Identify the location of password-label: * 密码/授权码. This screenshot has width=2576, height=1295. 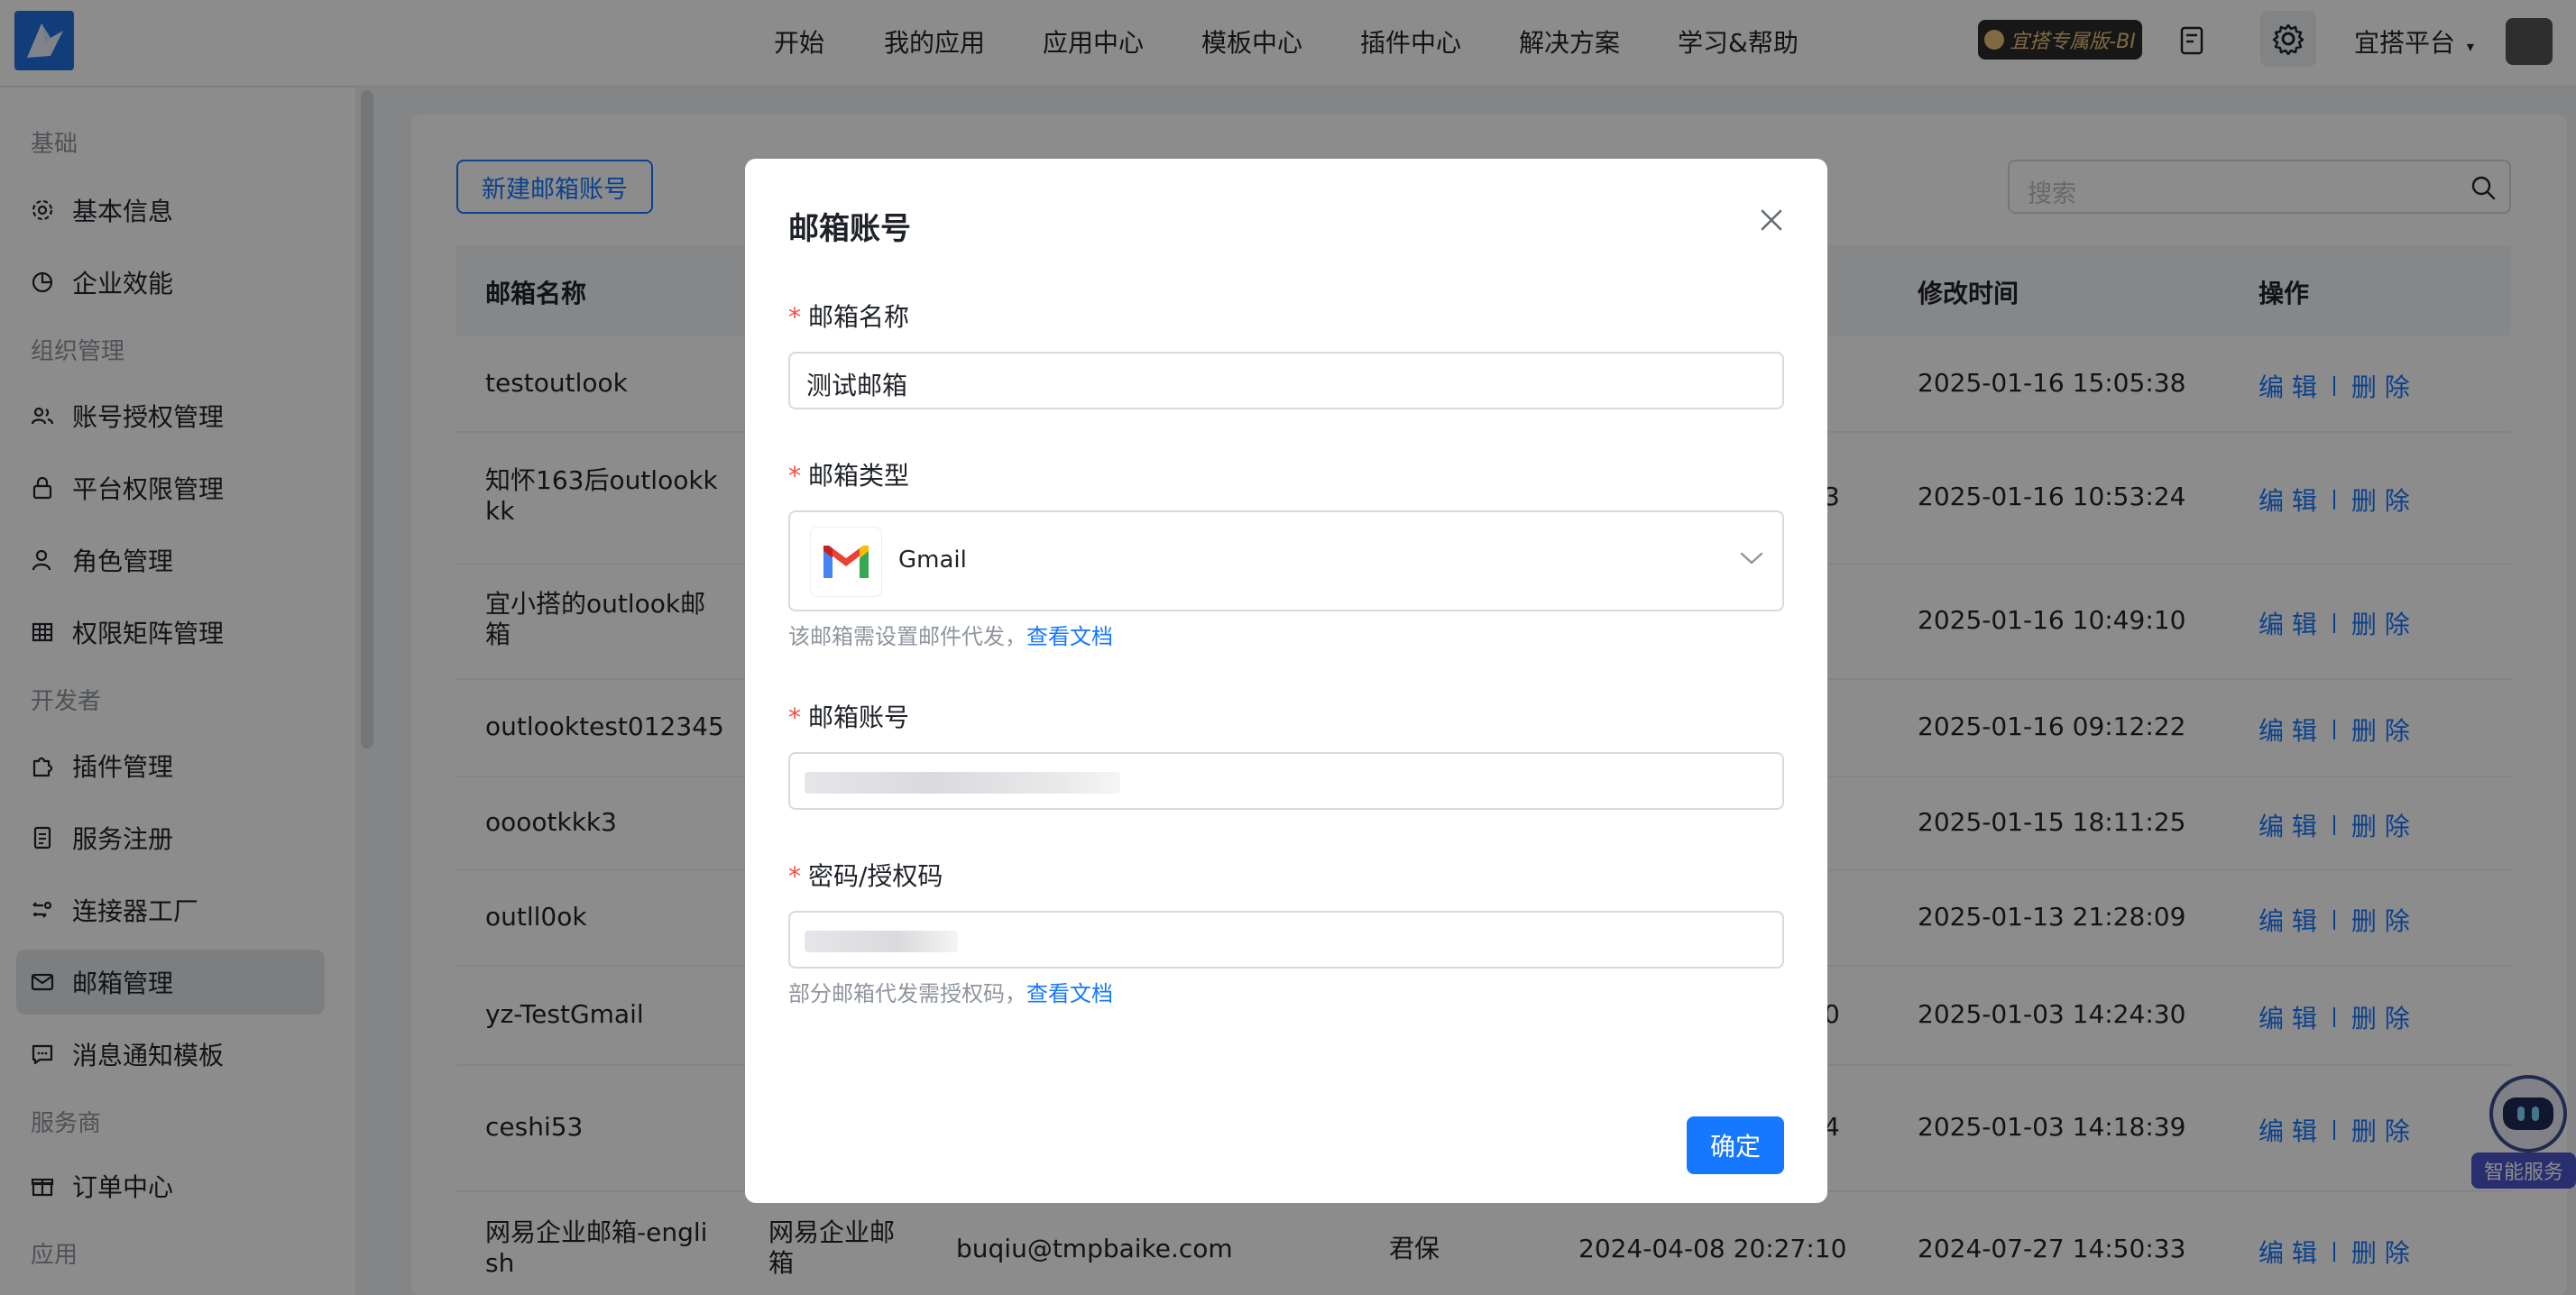
(865, 875).